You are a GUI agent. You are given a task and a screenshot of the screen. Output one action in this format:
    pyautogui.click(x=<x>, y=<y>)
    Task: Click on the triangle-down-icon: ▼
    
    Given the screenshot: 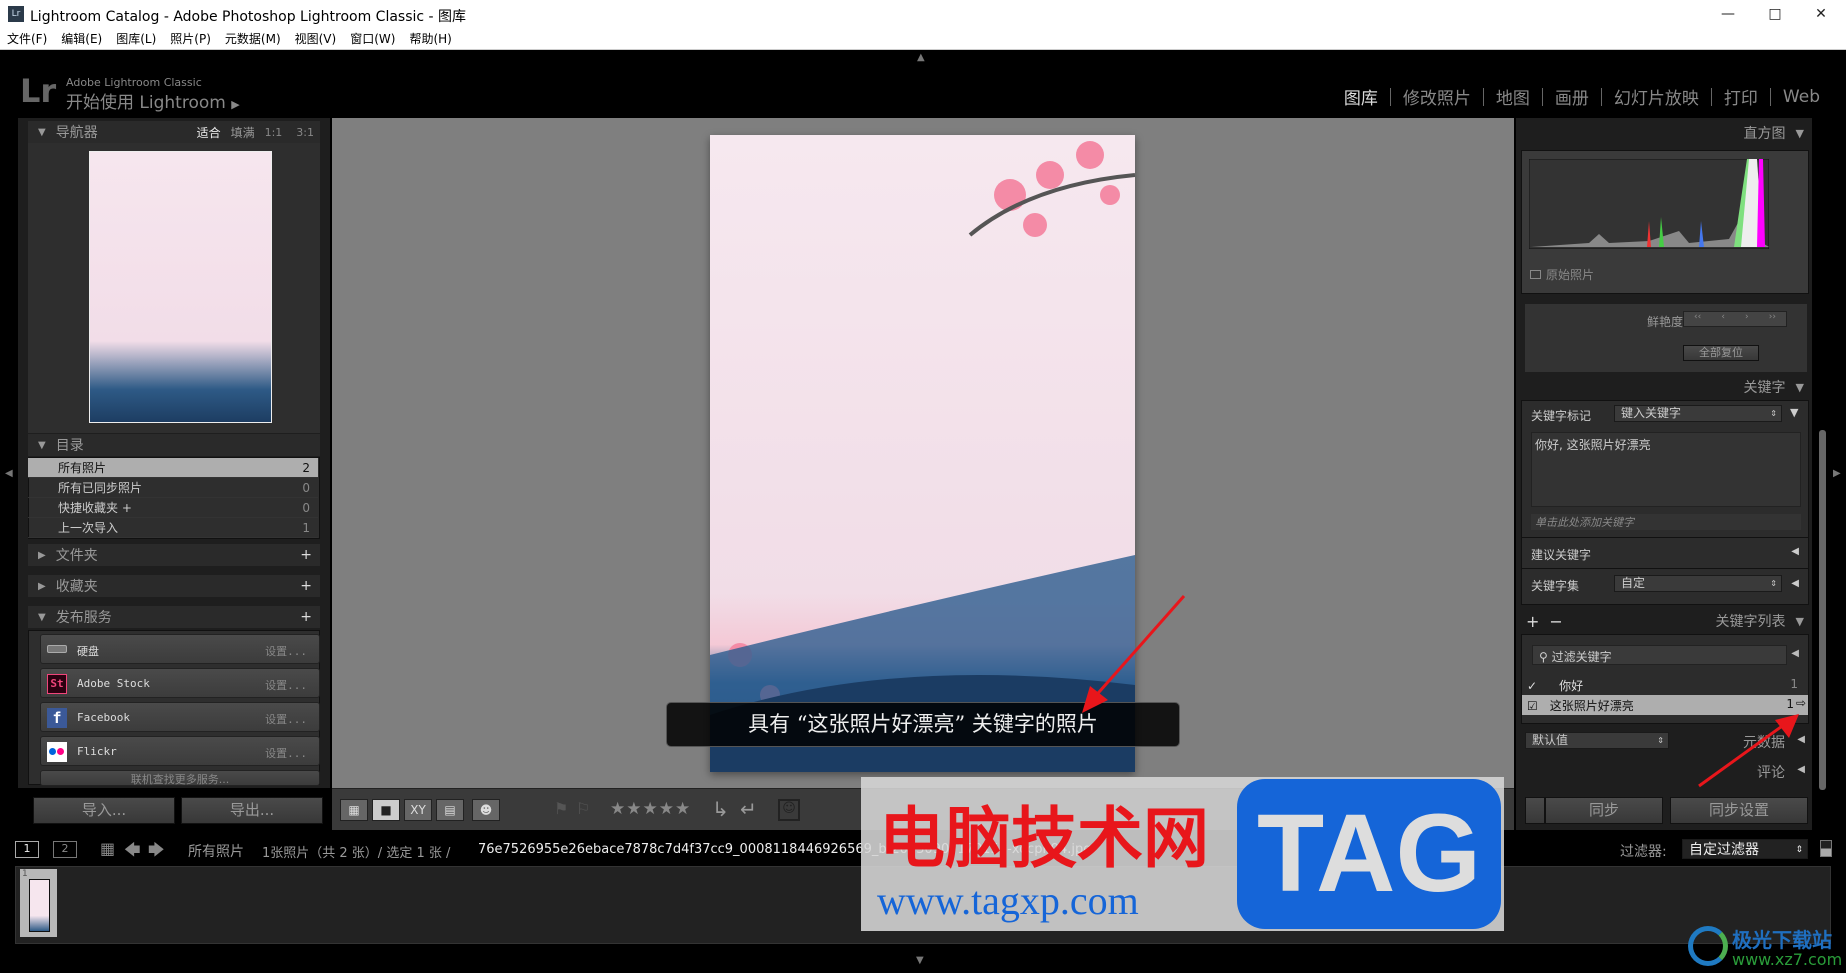 What is the action you would take?
    pyautogui.click(x=1794, y=412)
    